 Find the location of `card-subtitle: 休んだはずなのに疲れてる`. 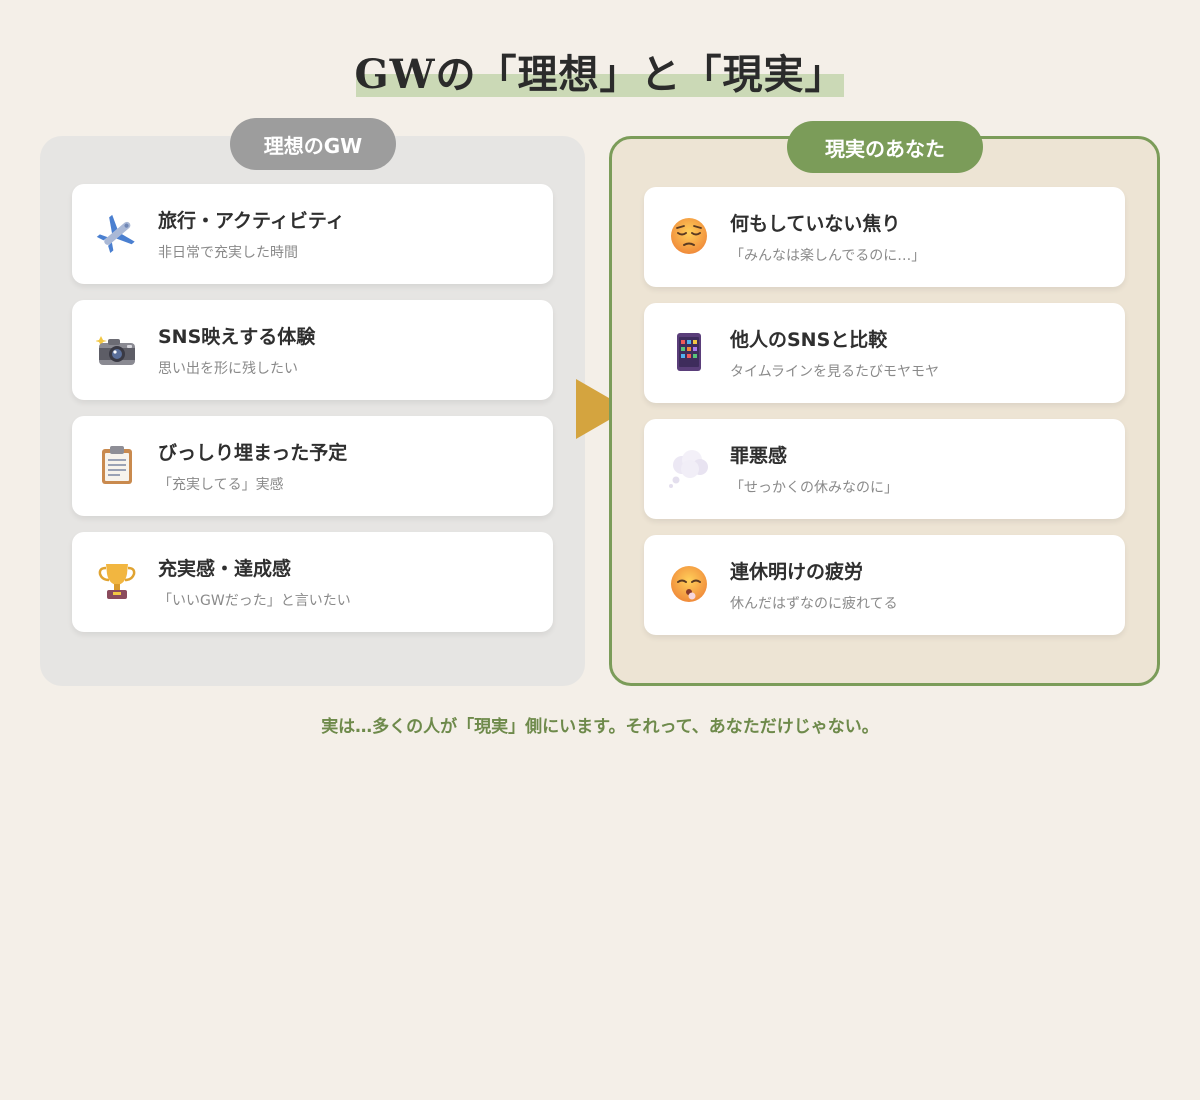

card-subtitle: 休んだはずなのに疲れてる is located at coordinates (814, 604).